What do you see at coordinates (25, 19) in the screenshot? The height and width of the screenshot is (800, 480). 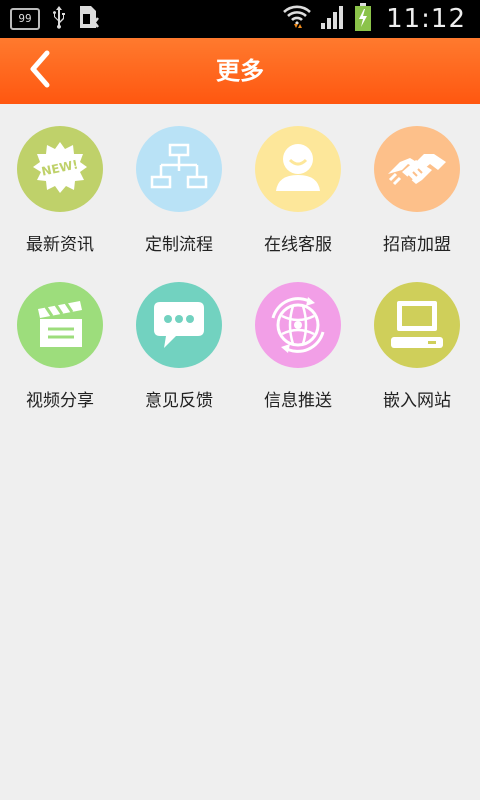 I see `notification-count-badge: 99` at bounding box center [25, 19].